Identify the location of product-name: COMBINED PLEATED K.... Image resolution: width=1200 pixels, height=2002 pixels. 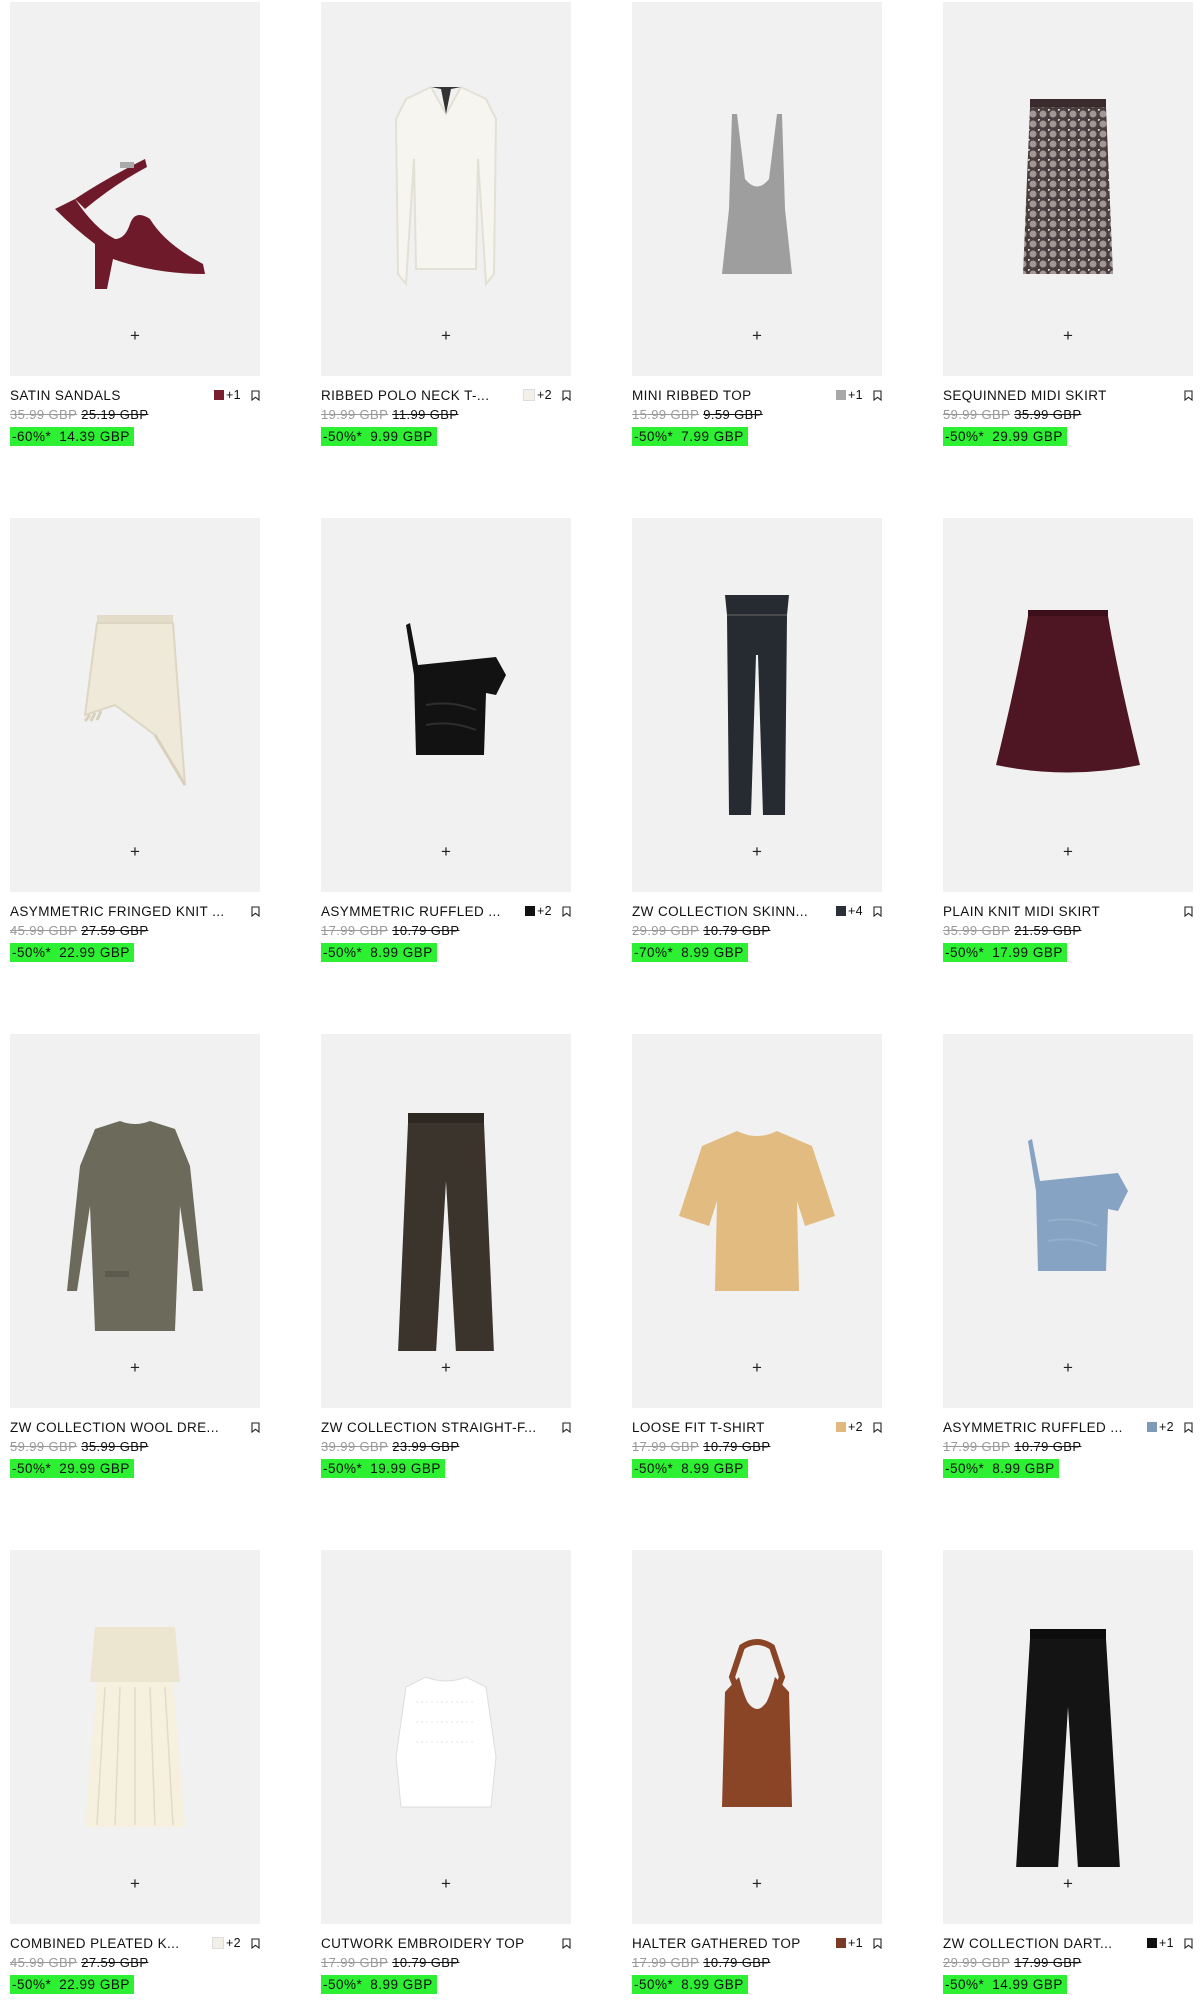
(108, 1943).